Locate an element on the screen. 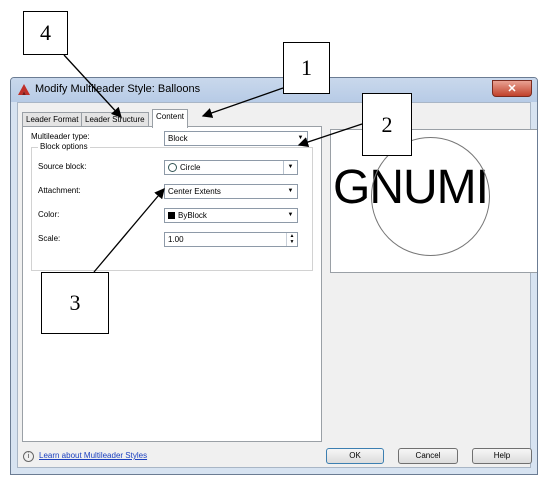 Image resolution: width=540 pixels, height=478 pixels. callout-4: 4 is located at coordinates (45, 33).